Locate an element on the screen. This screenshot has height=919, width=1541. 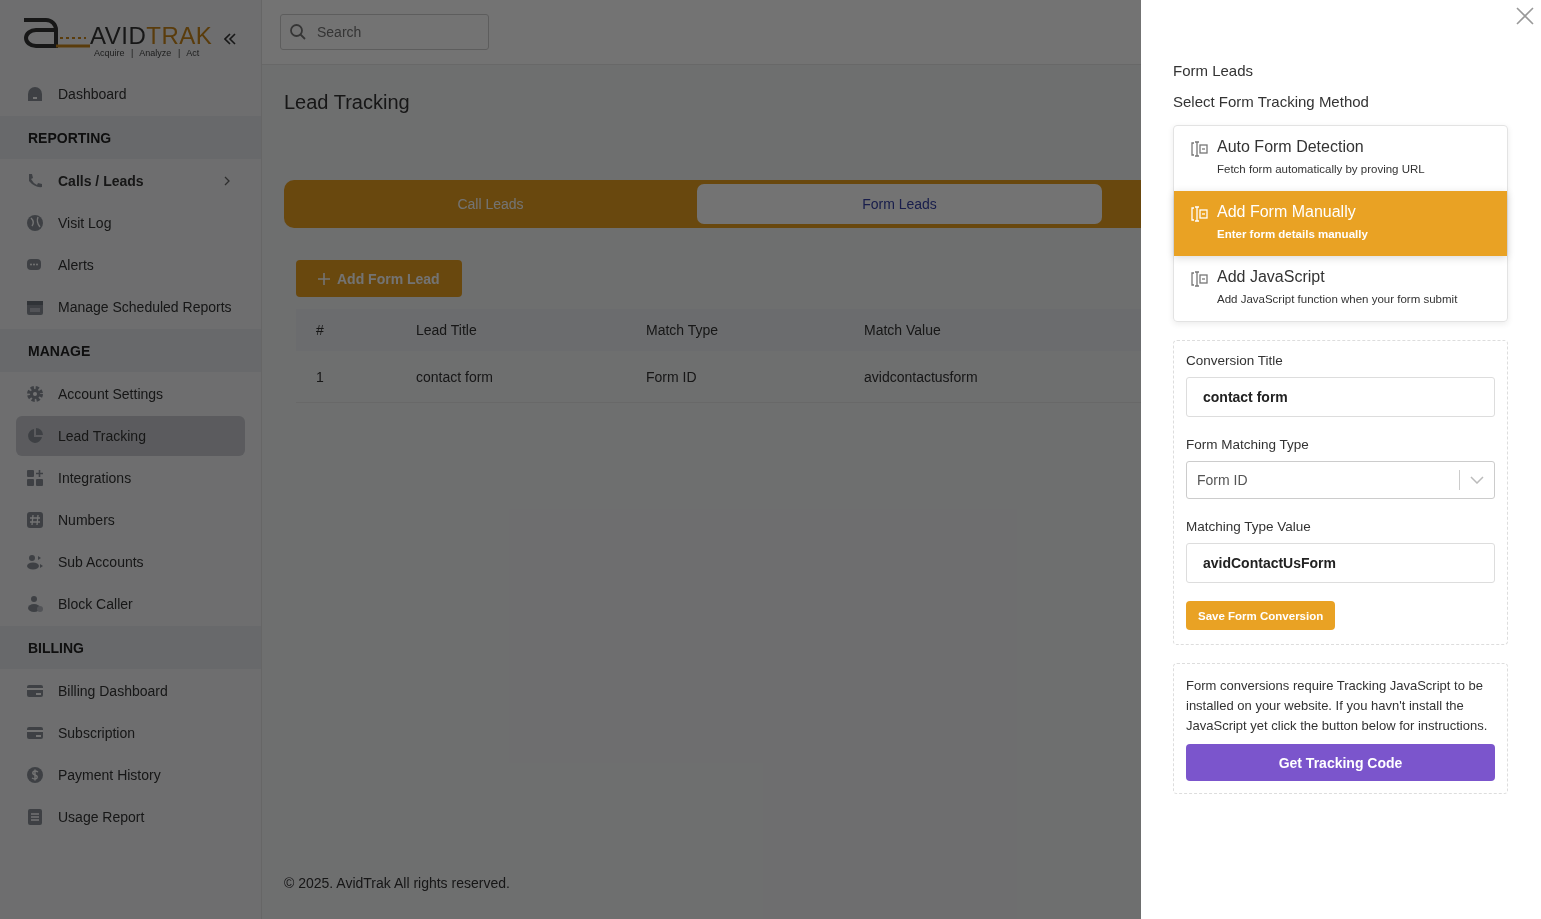
sidebar-item: Alerts is located at coordinates (130, 265).